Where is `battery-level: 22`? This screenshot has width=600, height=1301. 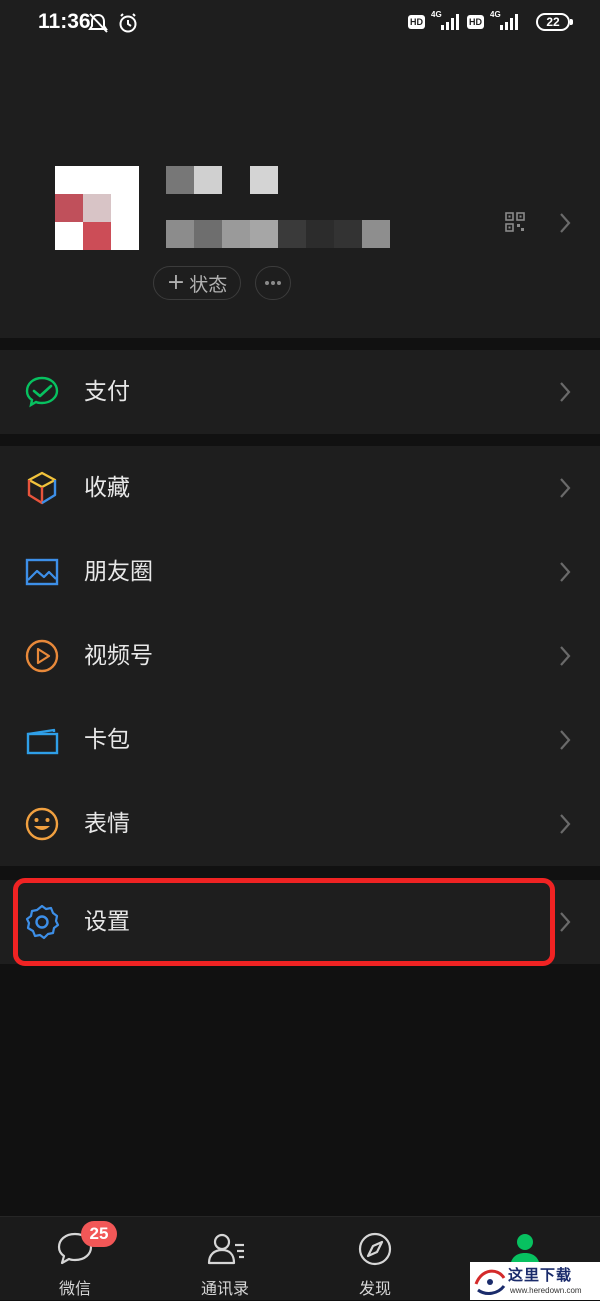
battery-level: 22 is located at coordinates (553, 22).